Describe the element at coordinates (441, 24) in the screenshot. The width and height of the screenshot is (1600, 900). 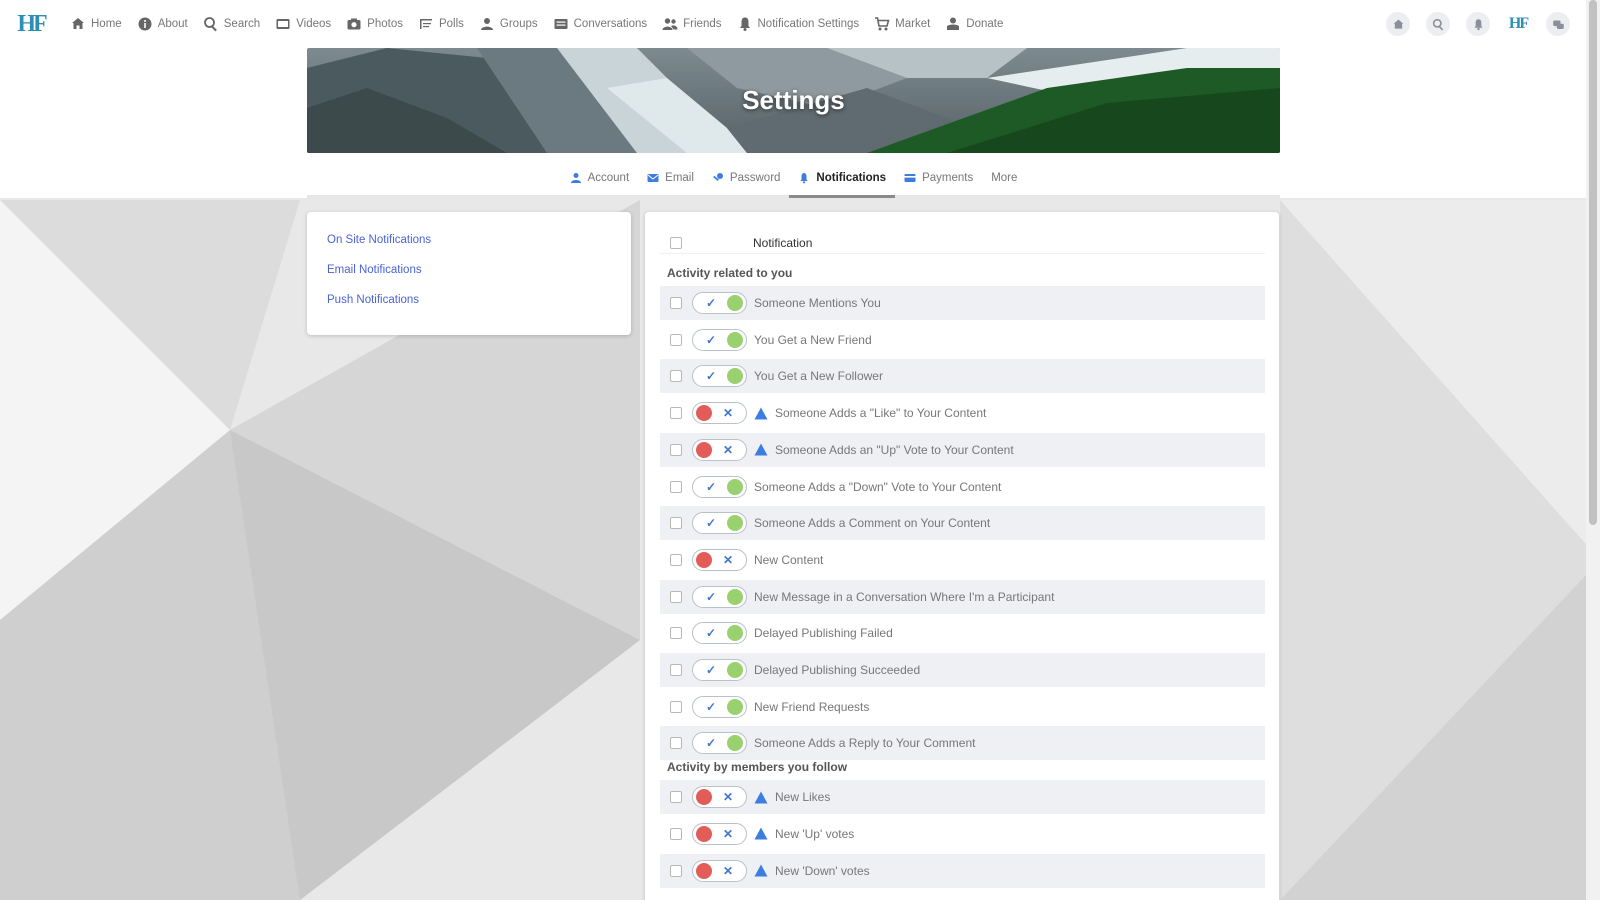
I see `nav-polls: Polls` at that location.